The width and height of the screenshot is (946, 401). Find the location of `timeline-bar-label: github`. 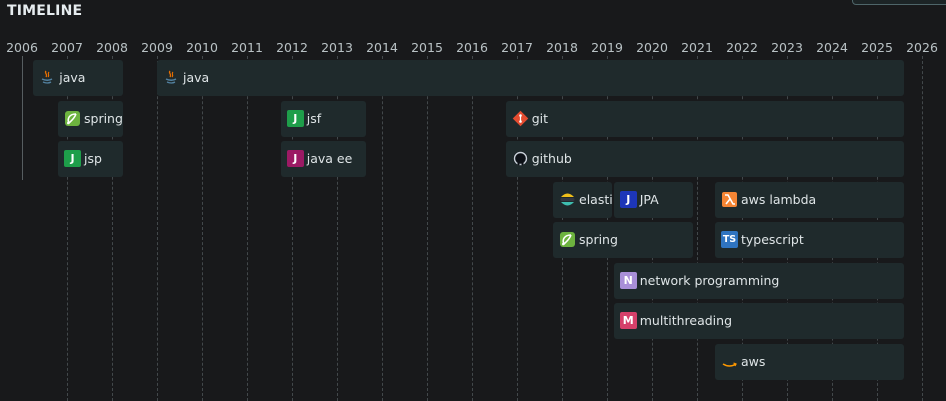

timeline-bar-label: github is located at coordinates (551, 158).